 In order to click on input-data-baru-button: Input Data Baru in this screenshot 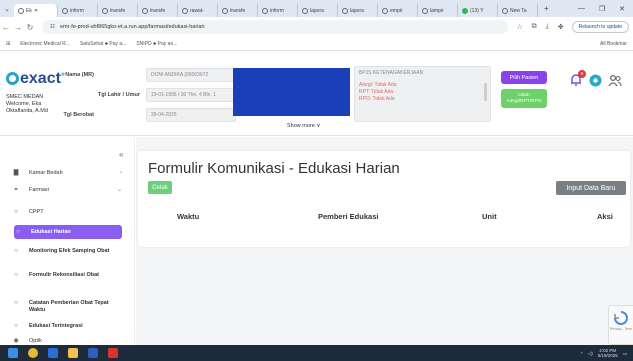, I will do `click(591, 188)`.